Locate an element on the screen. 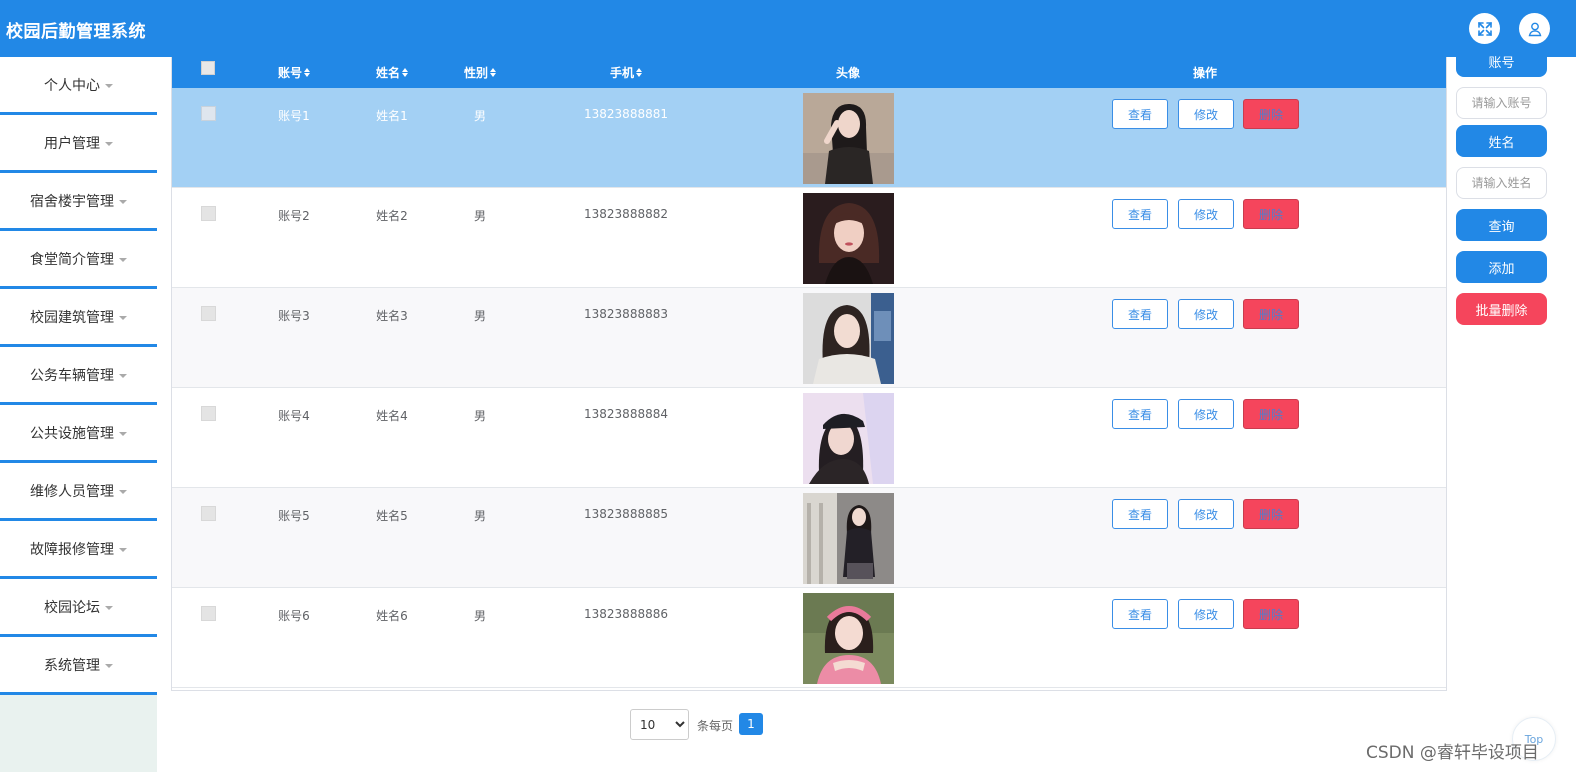 The width and height of the screenshot is (1576, 772). cell-name: 姓名5 is located at coordinates (392, 516).